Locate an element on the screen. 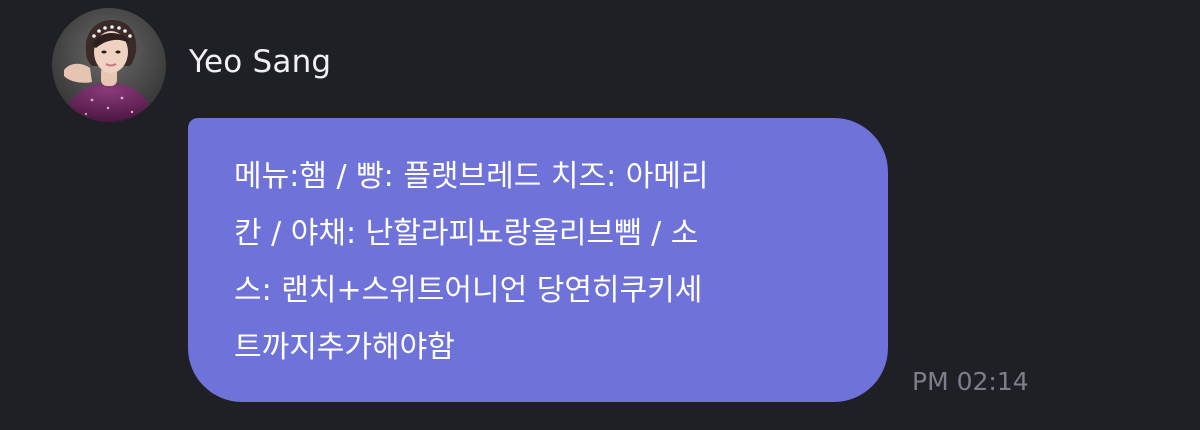  avatar is located at coordinates (109, 65).